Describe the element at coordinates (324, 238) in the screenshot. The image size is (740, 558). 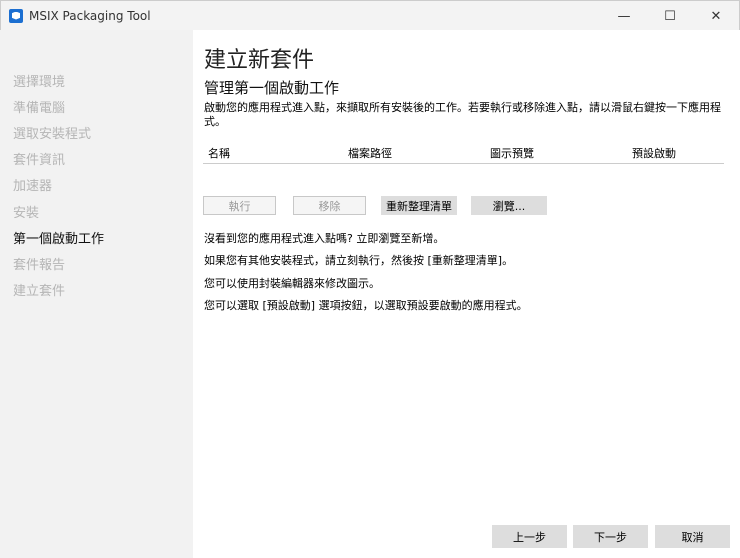
I see `info-text: 沒看到您的應用程式進入點嗎? 立即瀏覽至新增。` at that location.